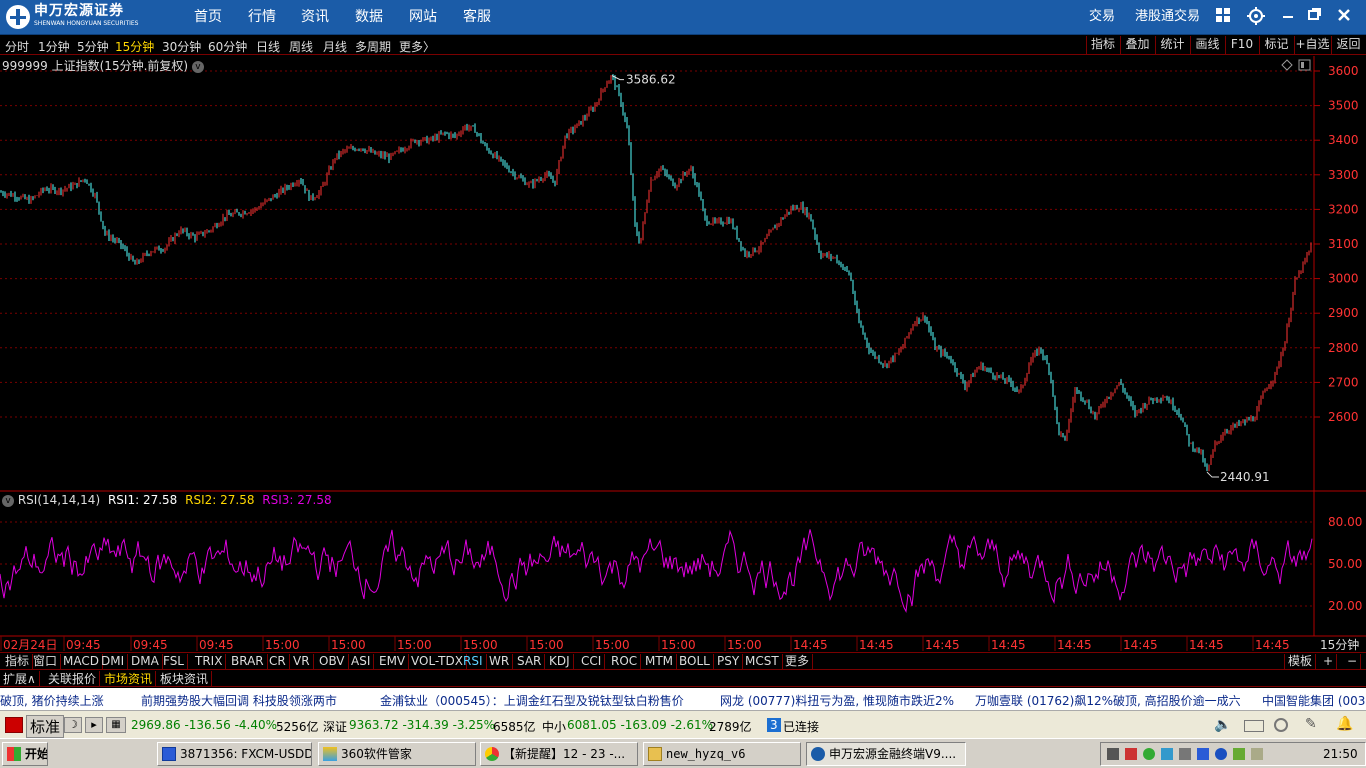 Image resolution: width=1366 pixels, height=768 pixels. Describe the element at coordinates (1254, 726) in the screenshot. I see `keyboard-icon` at that location.